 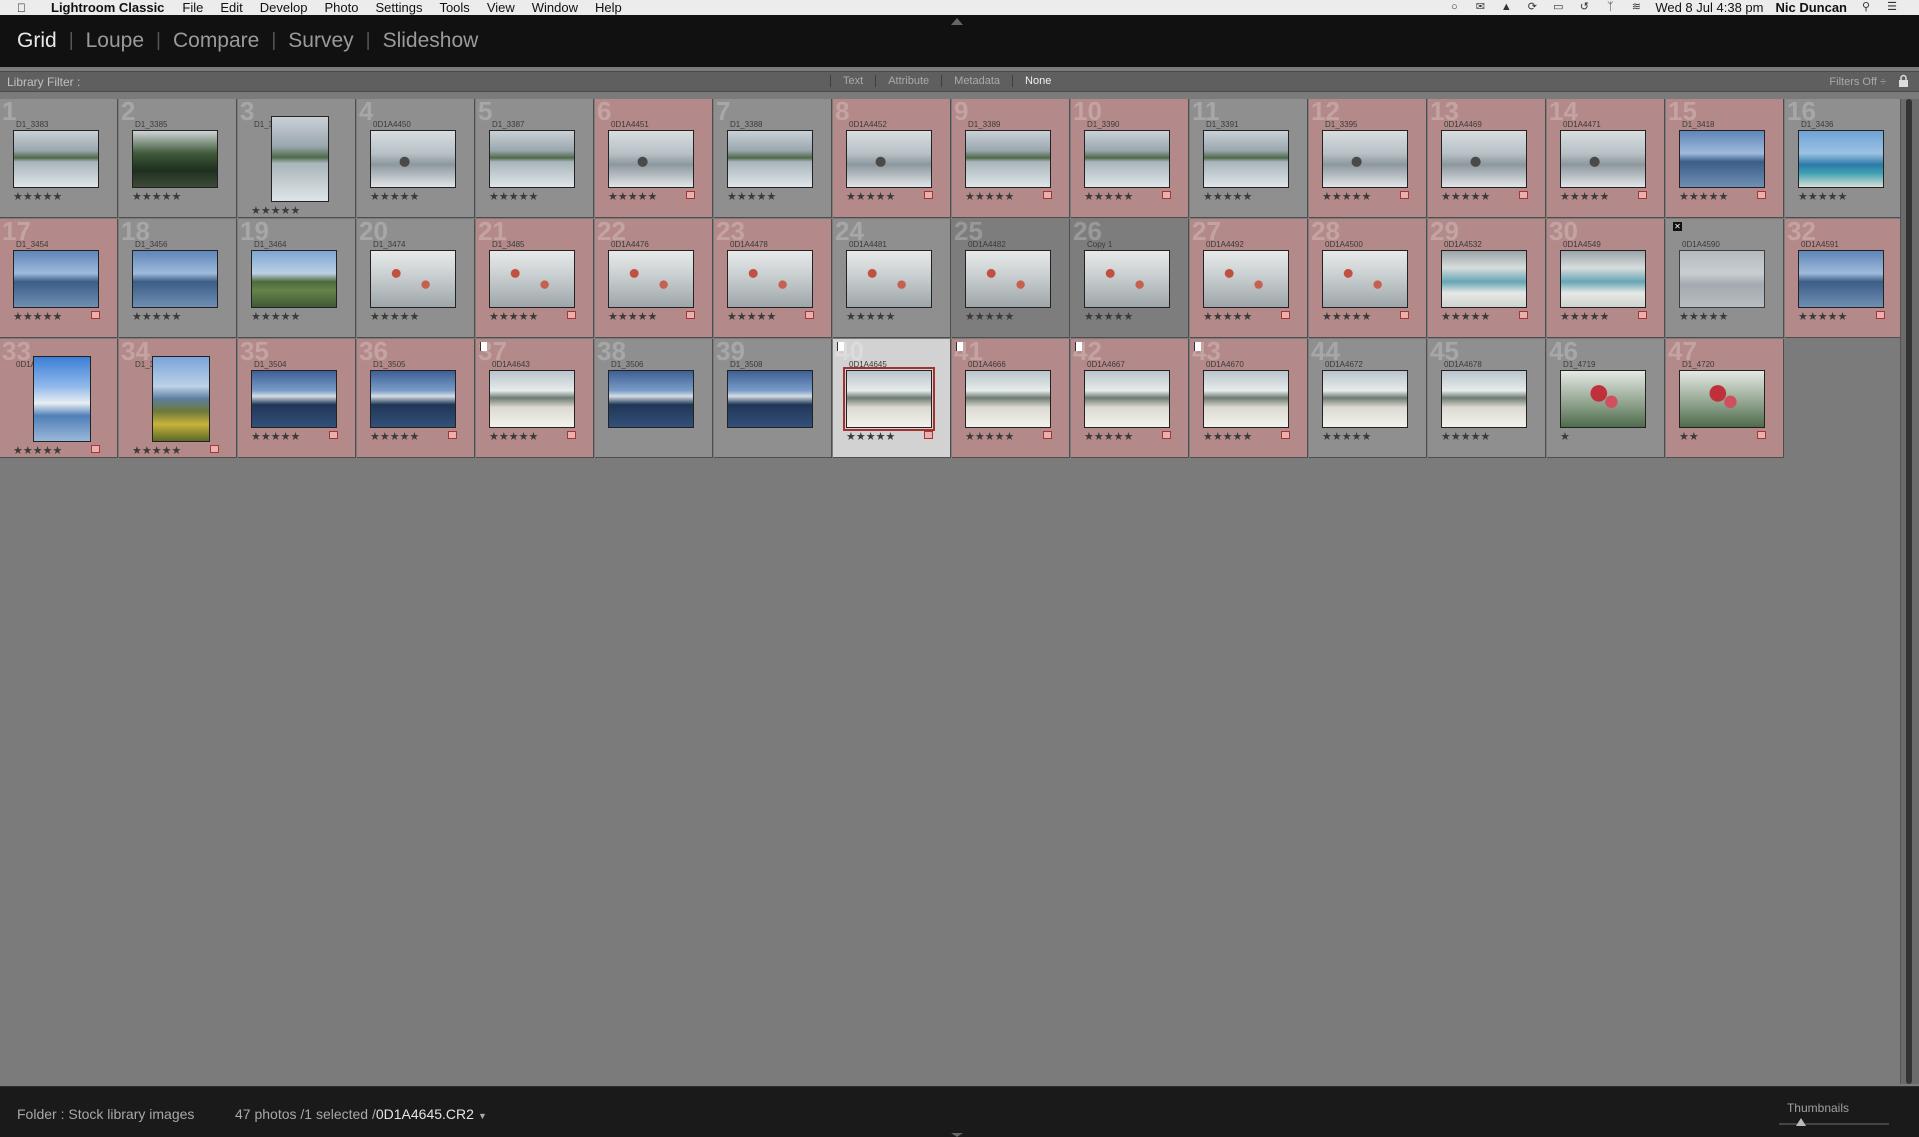 What do you see at coordinates (1487, 157) in the screenshot?
I see `grid-cell: 13 0D1A4469 ★★★★★` at bounding box center [1487, 157].